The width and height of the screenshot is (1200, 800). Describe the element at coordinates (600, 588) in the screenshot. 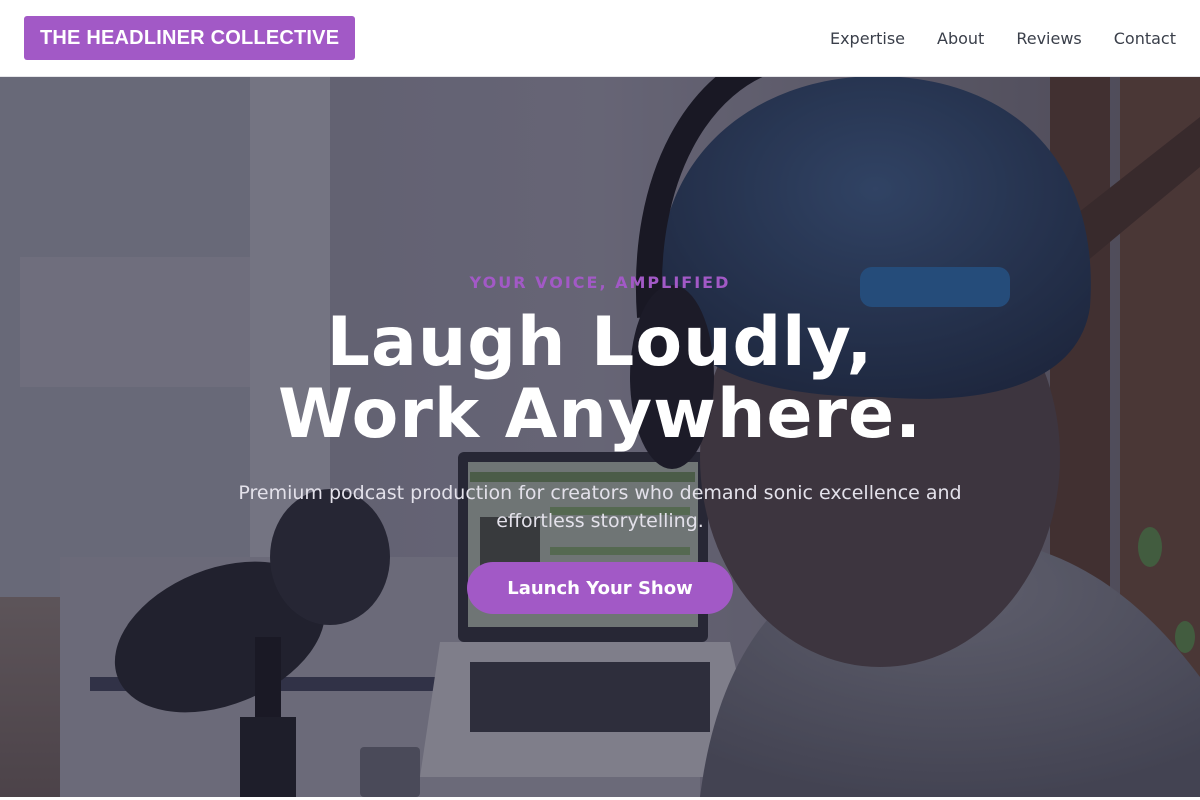

I see `launch-show-button: Launch Your Show` at that location.